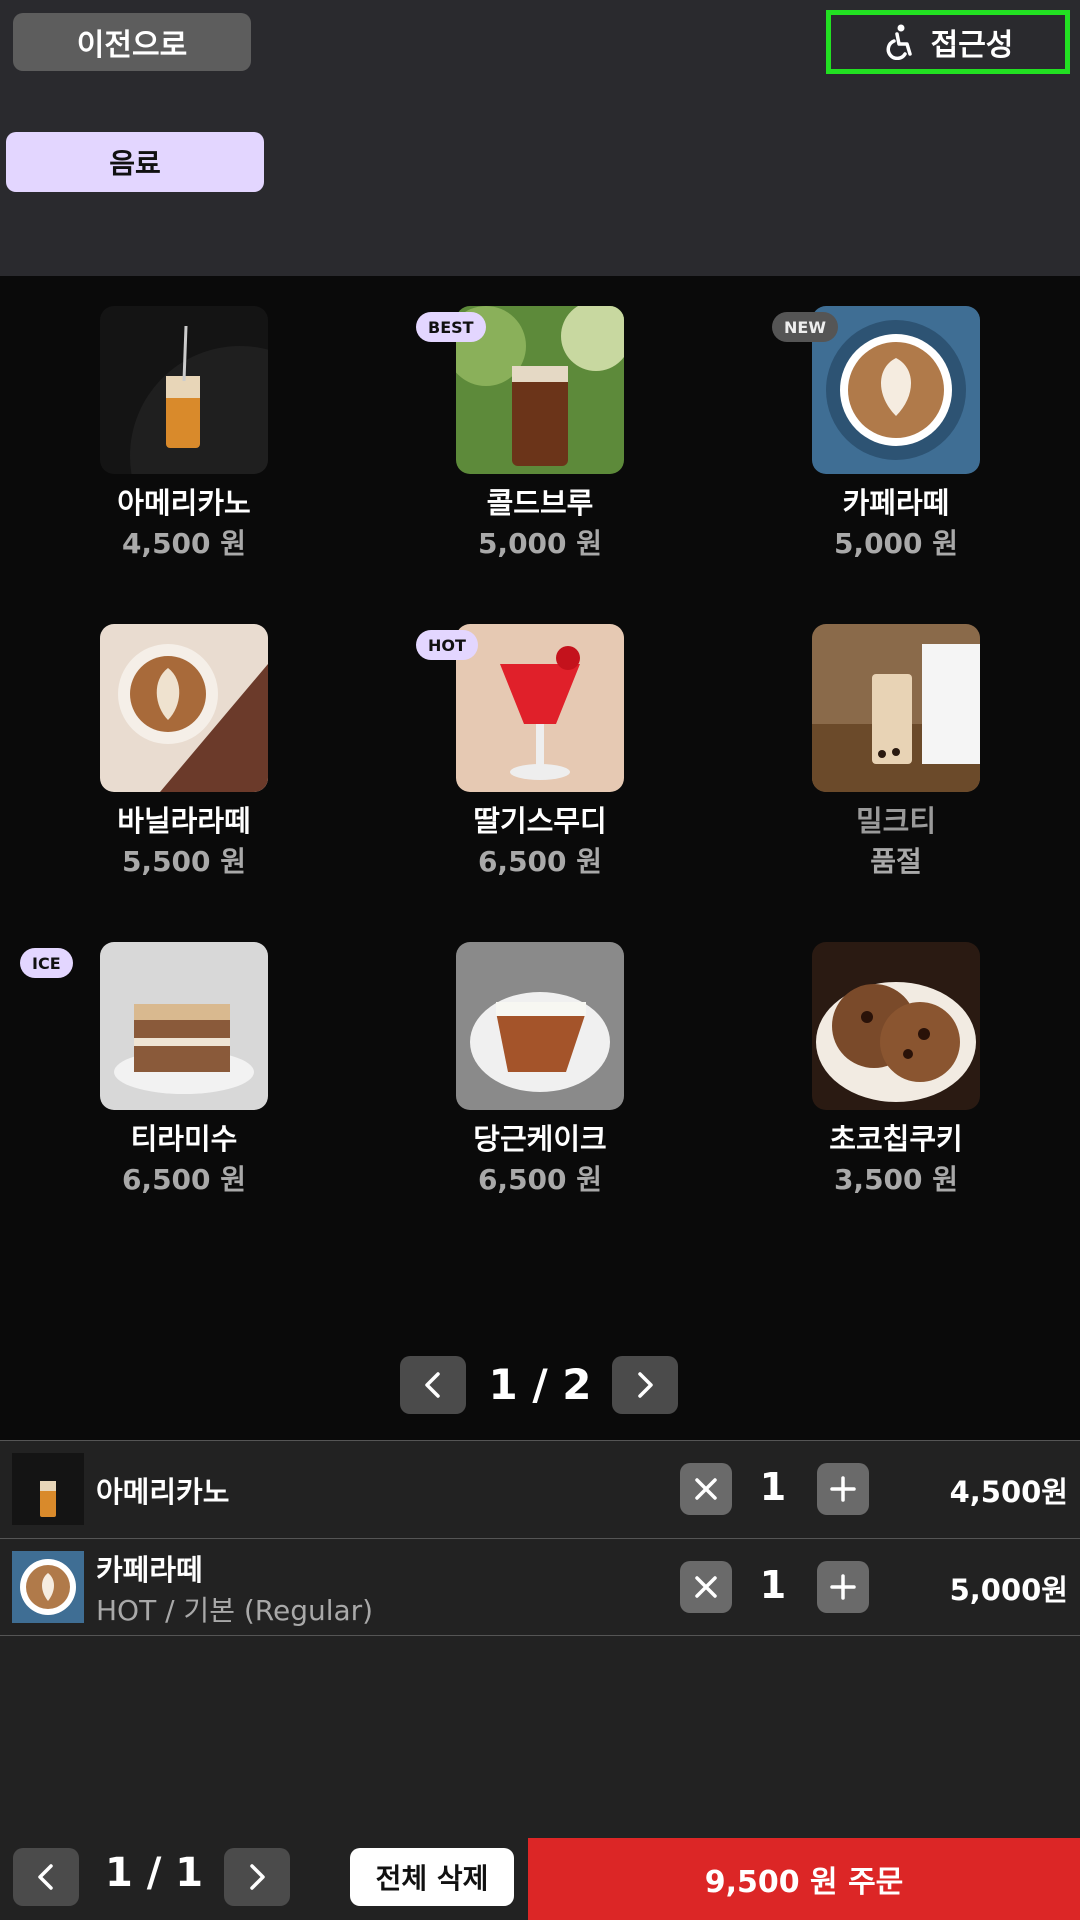  Describe the element at coordinates (972, 45) in the screenshot. I see `accessibility-label: 접근성` at that location.